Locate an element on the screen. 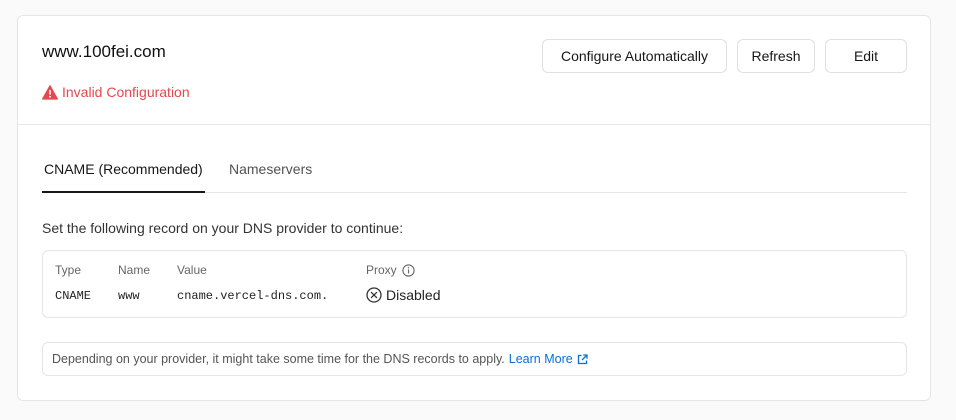 This screenshot has width=956, height=420. status-text: Invalid Configuration is located at coordinates (126, 92).